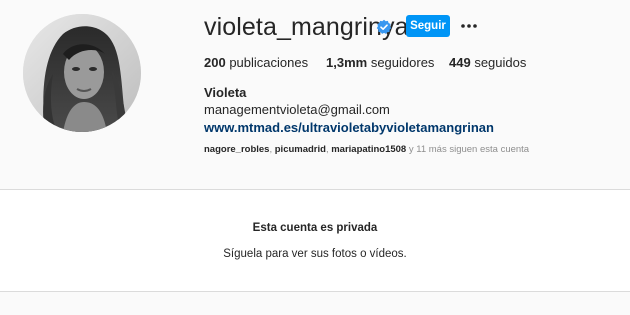  Describe the element at coordinates (300, 149) in the screenshot. I see `followed-by-user: picumadrid` at that location.